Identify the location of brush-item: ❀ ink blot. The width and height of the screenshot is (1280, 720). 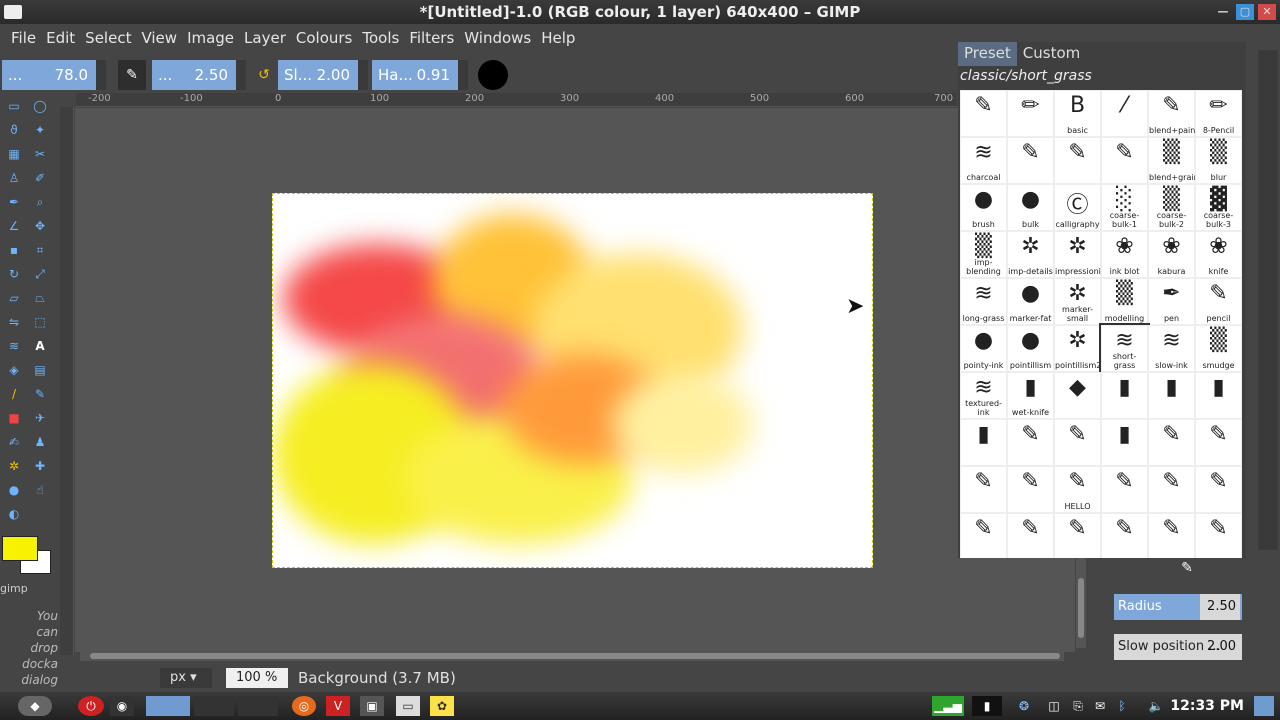
(1124, 254).